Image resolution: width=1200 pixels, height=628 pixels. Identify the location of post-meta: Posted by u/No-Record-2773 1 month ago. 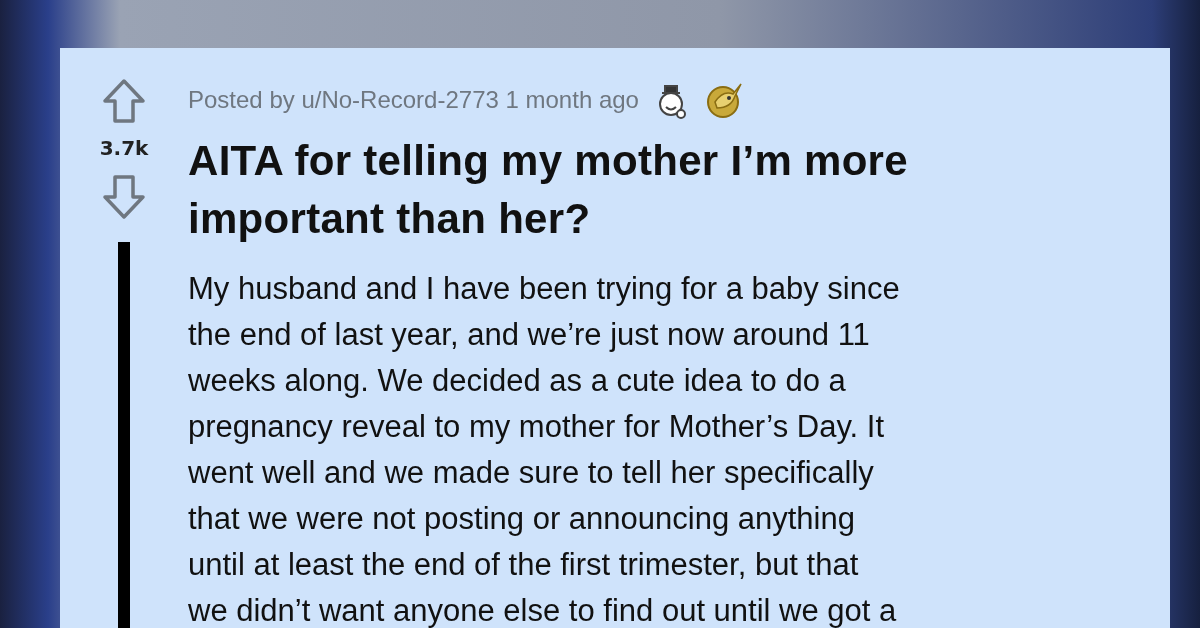
(413, 100).